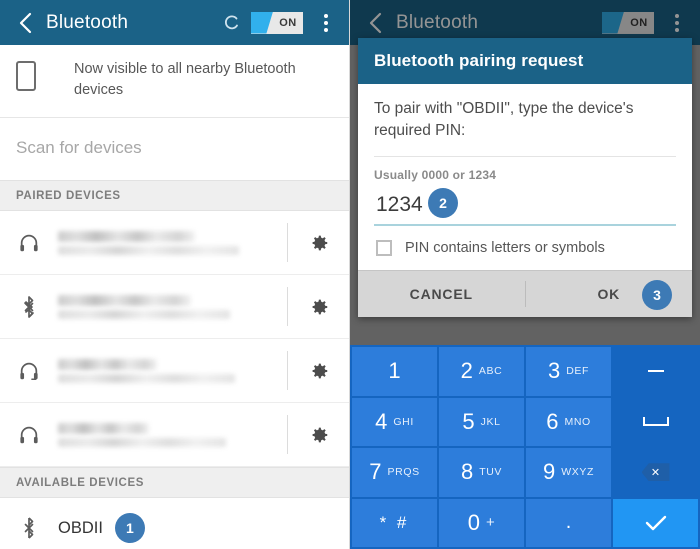 The image size is (700, 549). Describe the element at coordinates (467, 472) in the screenshot. I see `key-label: 8` at that location.